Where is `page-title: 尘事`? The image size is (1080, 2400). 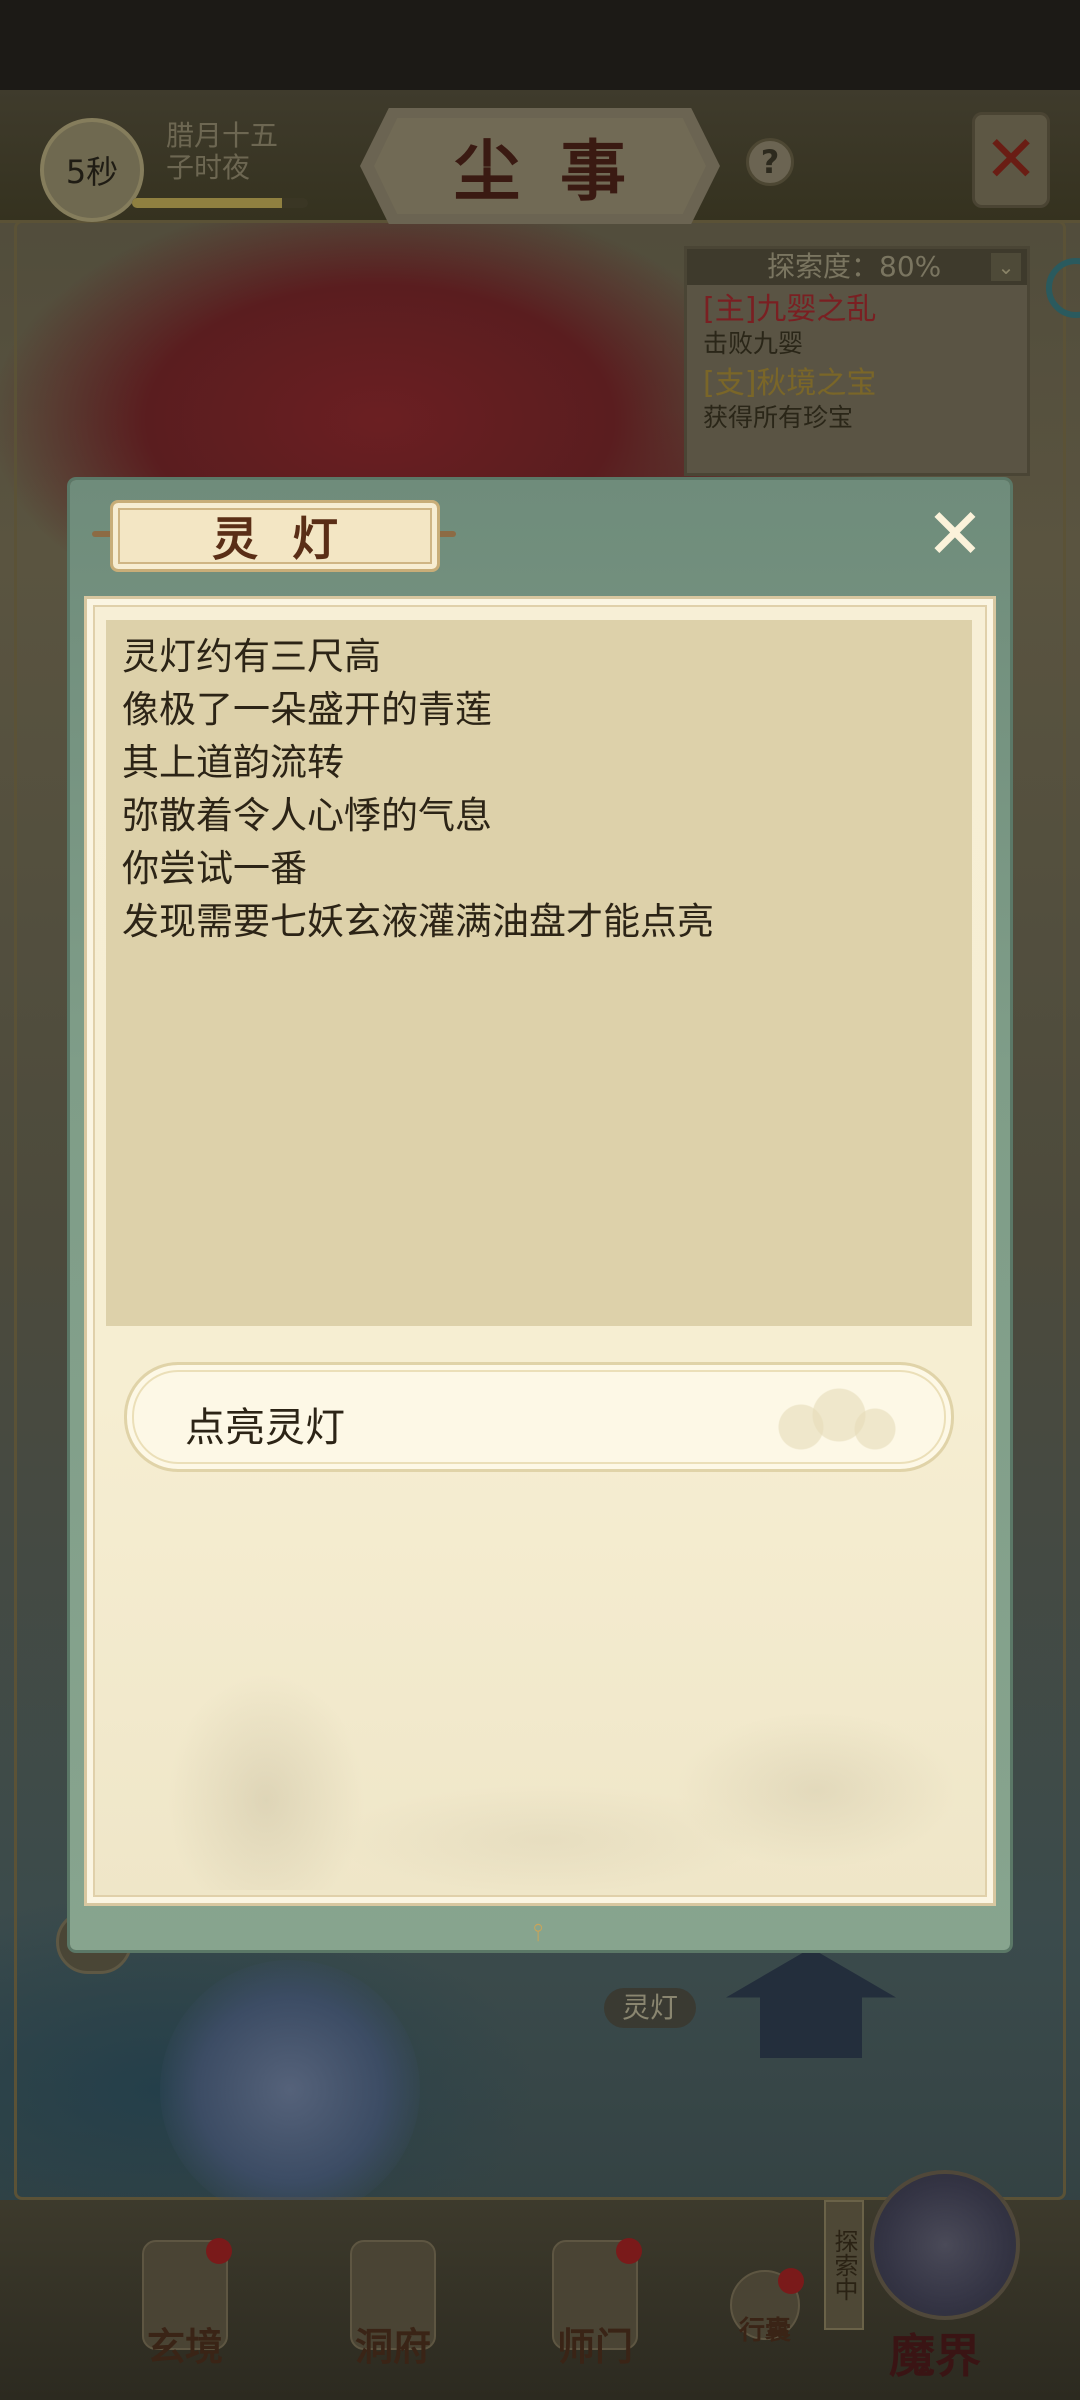 page-title: 尘事 is located at coordinates (560, 171).